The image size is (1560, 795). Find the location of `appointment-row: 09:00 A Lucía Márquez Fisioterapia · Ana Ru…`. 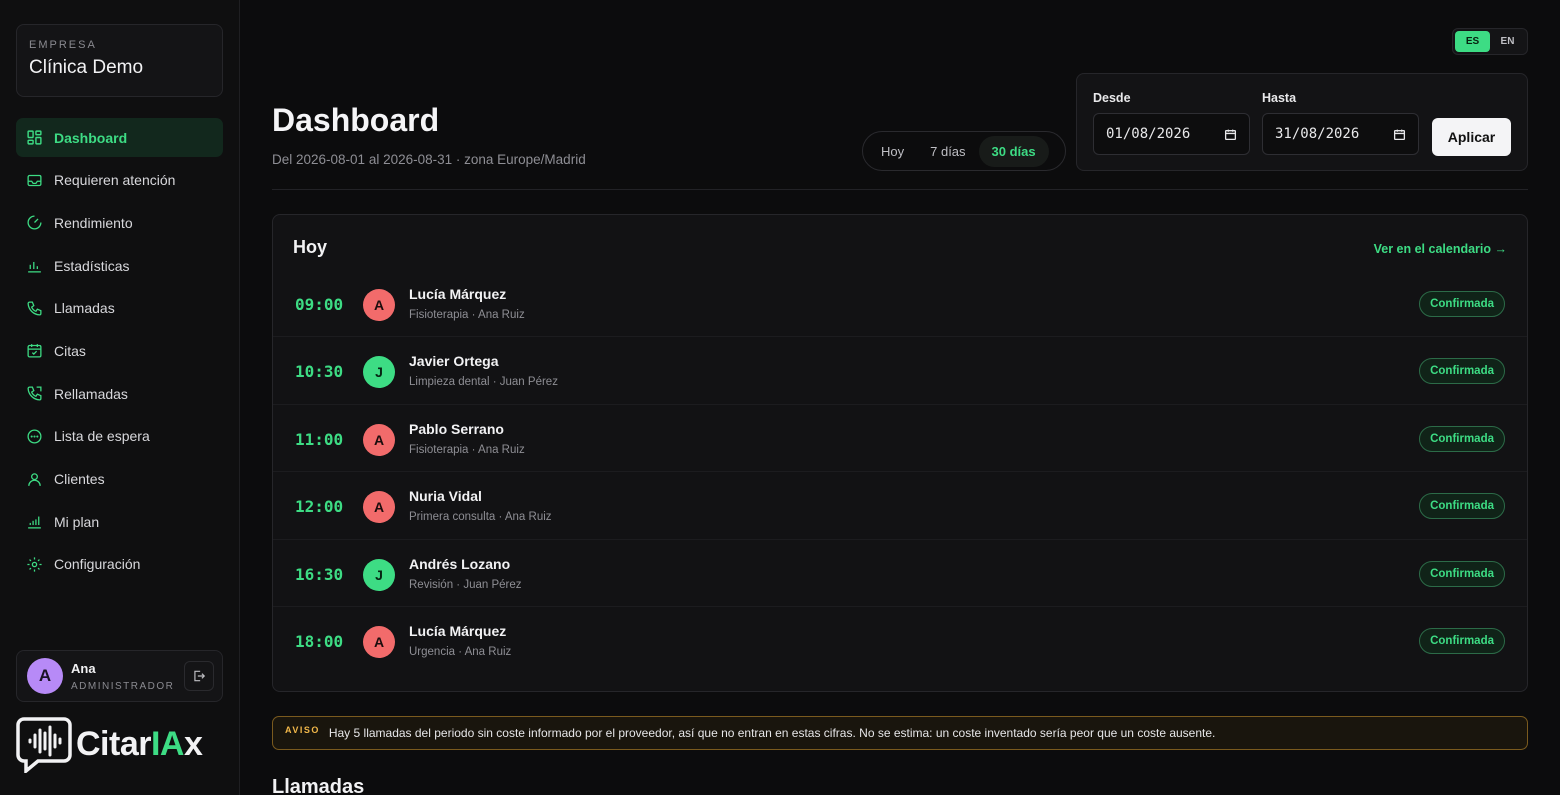

appointment-row: 09:00 A Lucía Márquez Fisioterapia · Ana Ru… is located at coordinates (900, 304).